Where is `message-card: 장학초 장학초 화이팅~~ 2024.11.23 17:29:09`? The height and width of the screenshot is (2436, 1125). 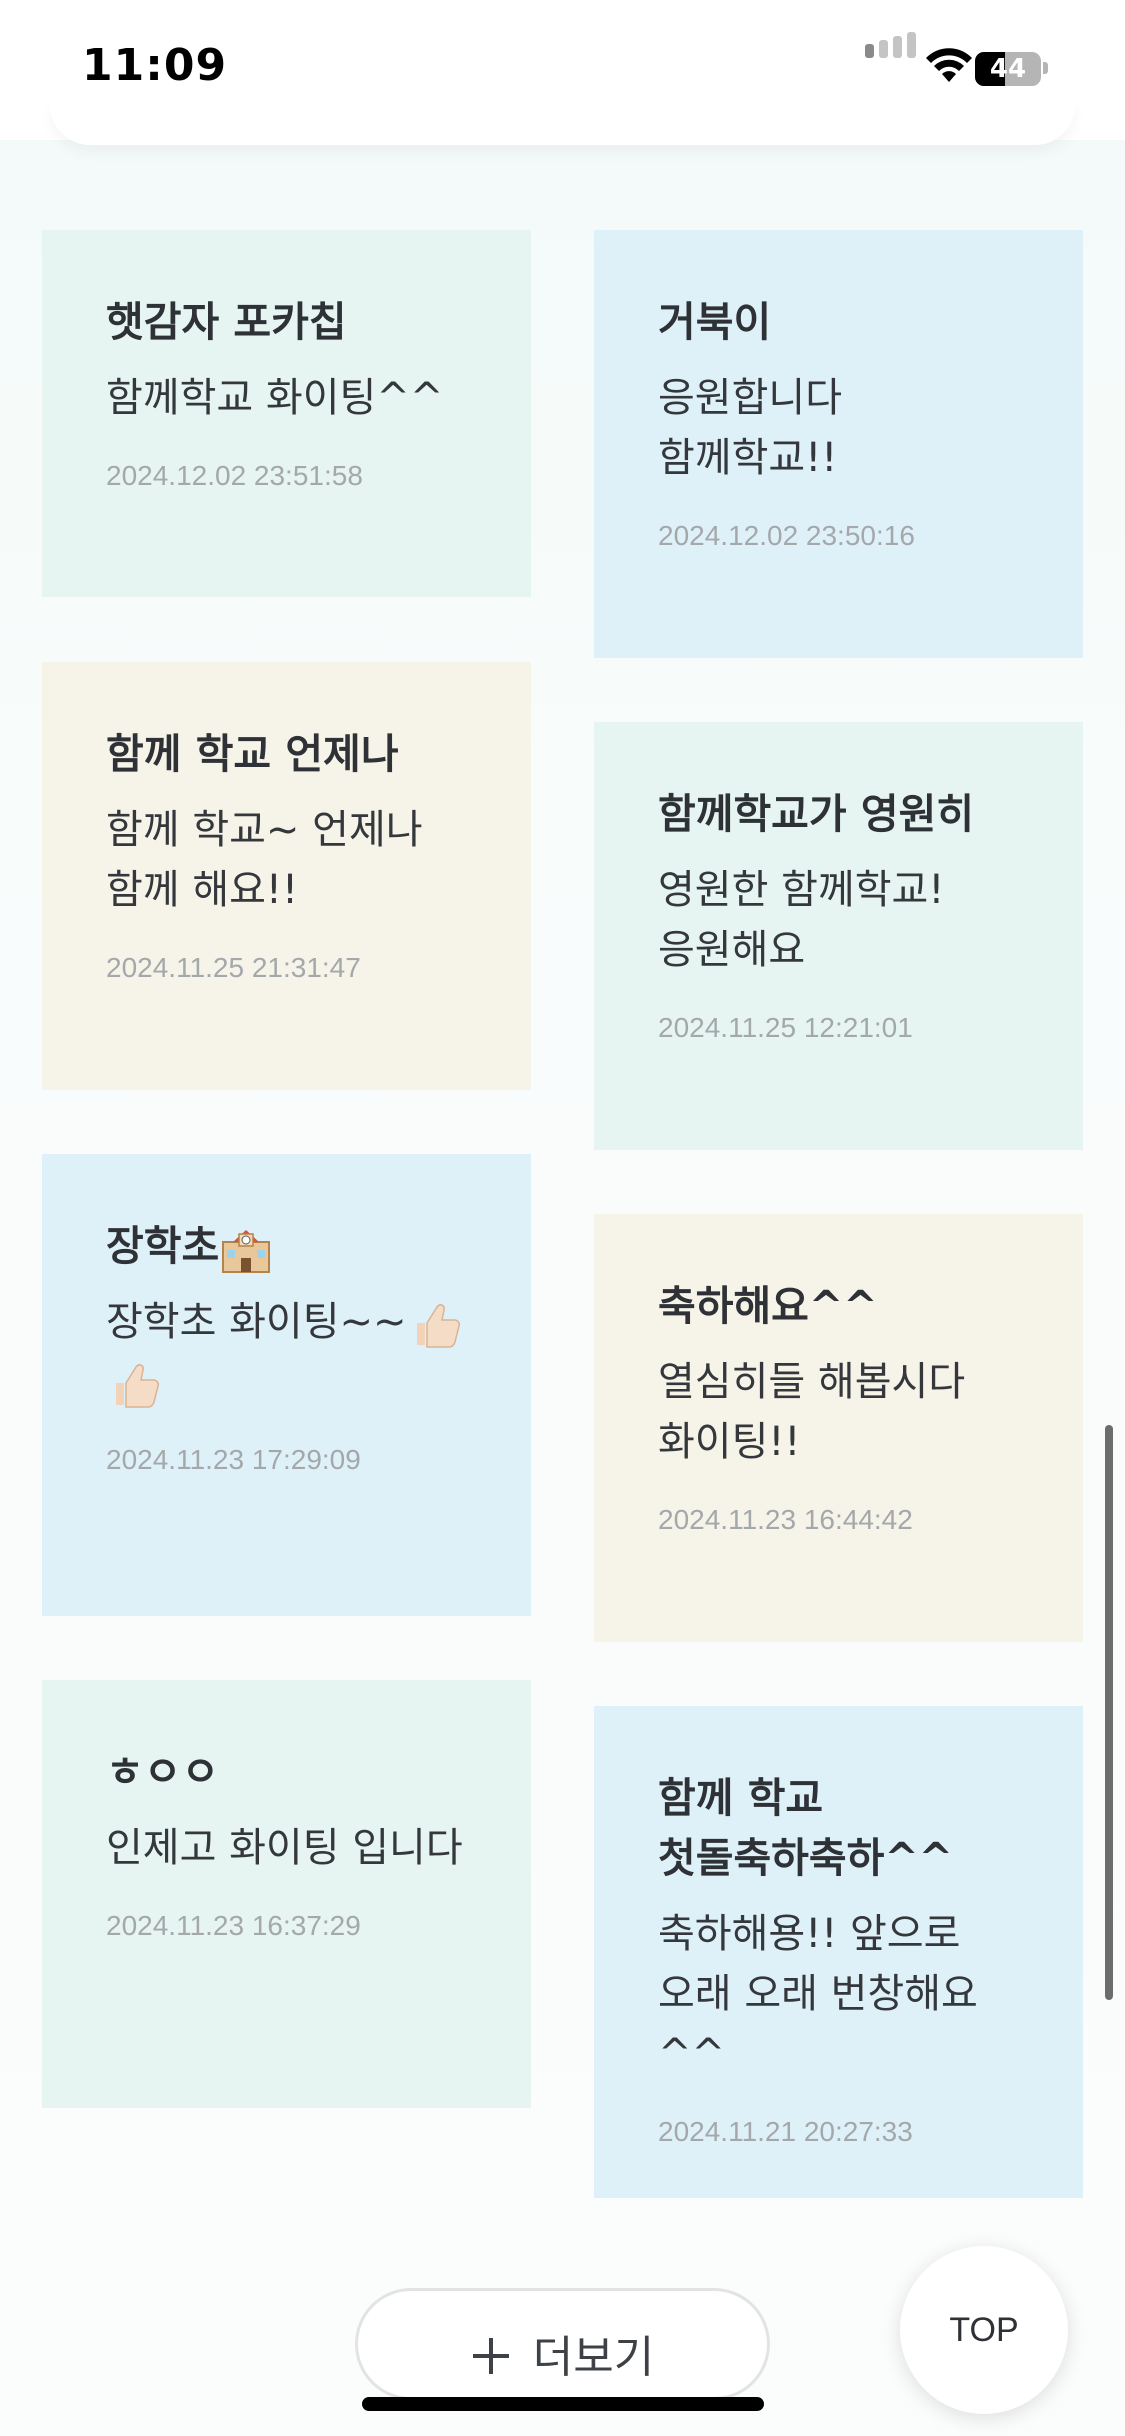
message-card: 장학초 장학초 화이팅~~ 2024.11.23 17:29:09 is located at coordinates (286, 1385).